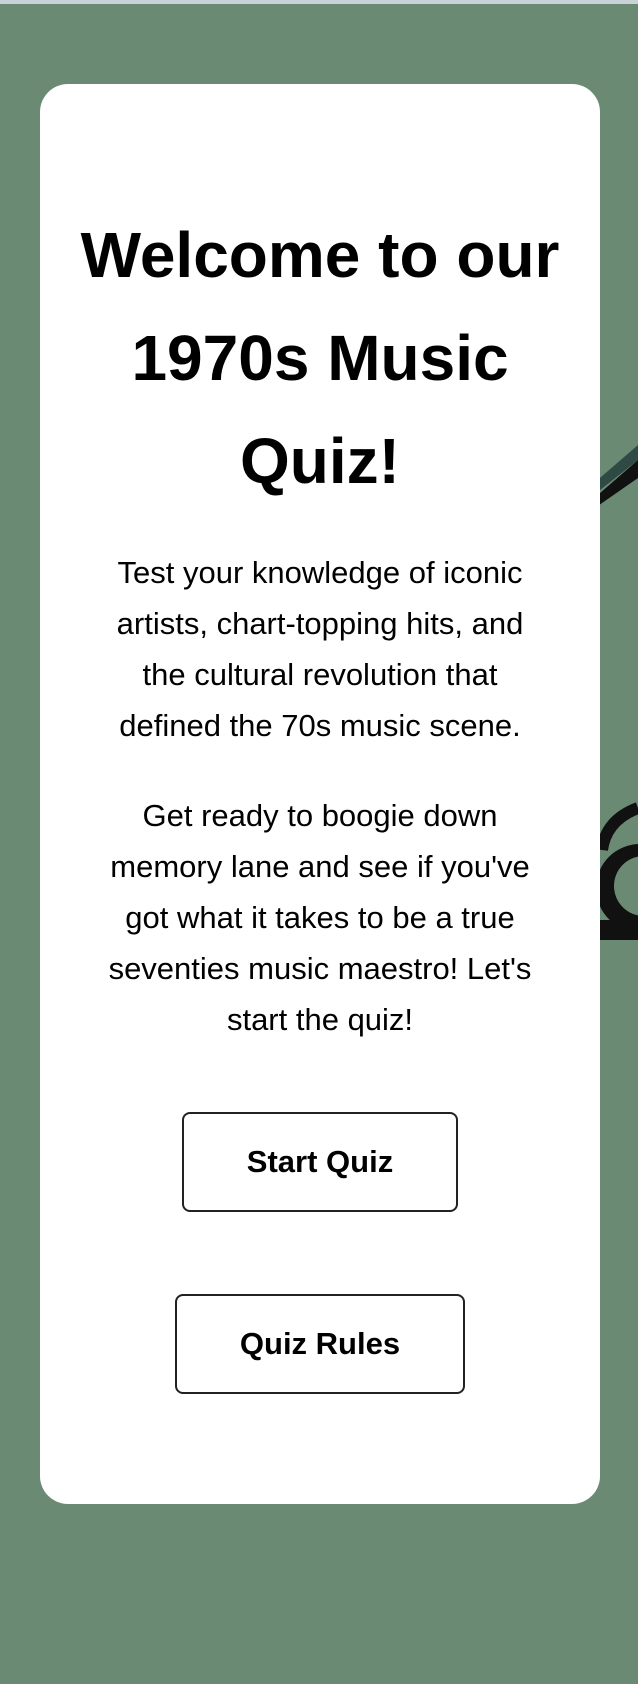  I want to click on start-quiz-button: Start Quiz, so click(320, 1162).